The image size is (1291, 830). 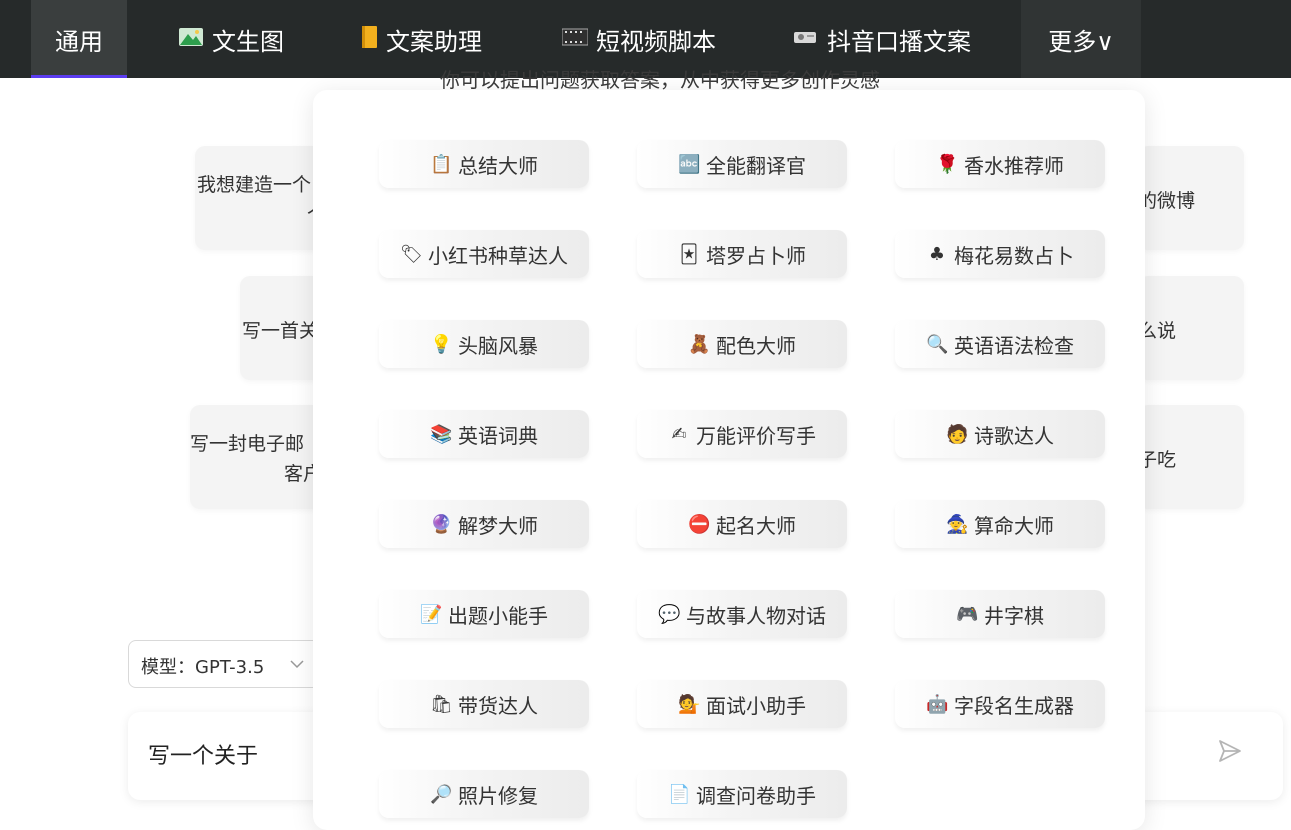 I want to click on dropdown-item-perfume-recommender: 🌹 香水推荐师, so click(x=1000, y=164).